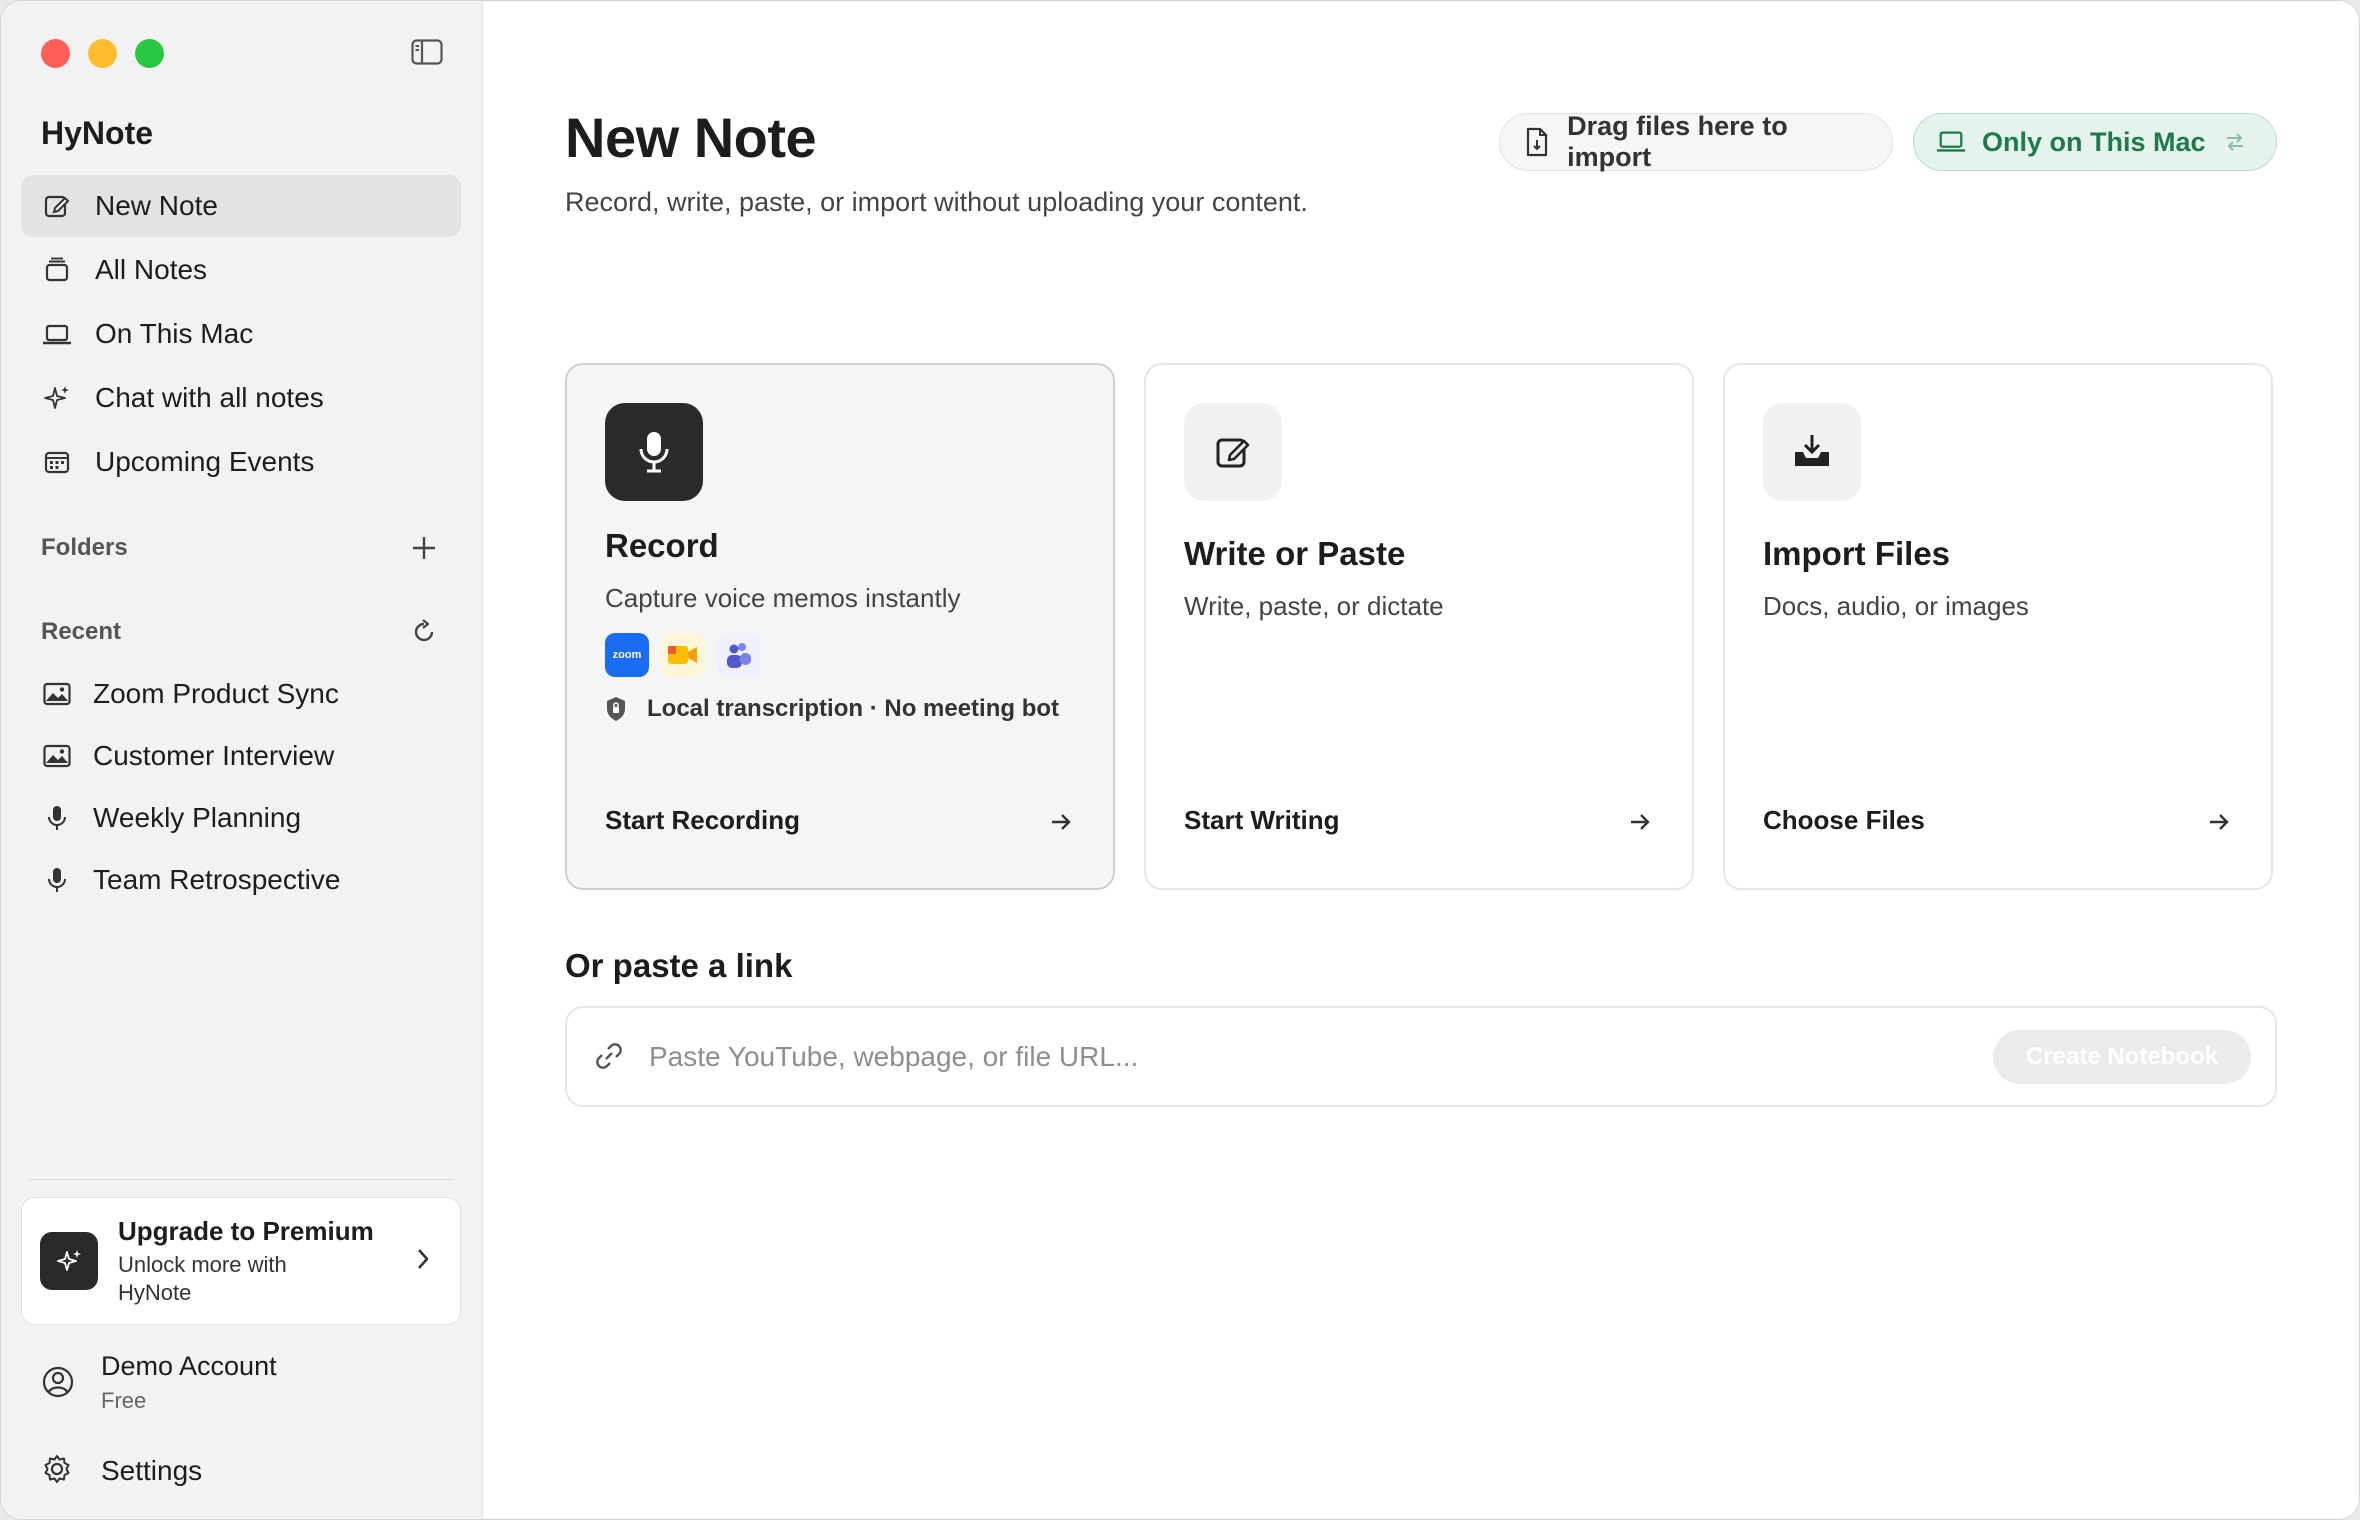  I want to click on calendar-icon, so click(57, 462).